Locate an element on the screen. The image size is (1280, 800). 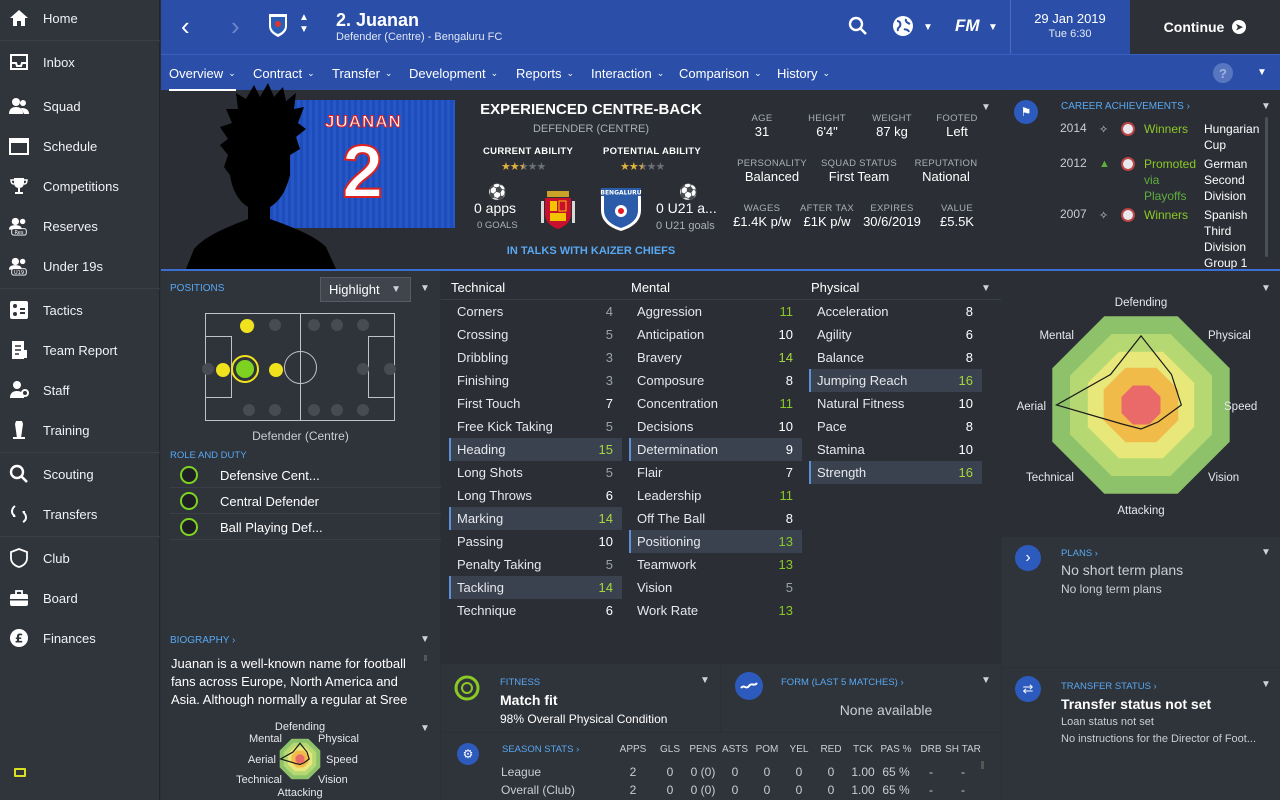
form-link: FORM (LAST 5 MATCHES) › is located at coordinates (842, 682).